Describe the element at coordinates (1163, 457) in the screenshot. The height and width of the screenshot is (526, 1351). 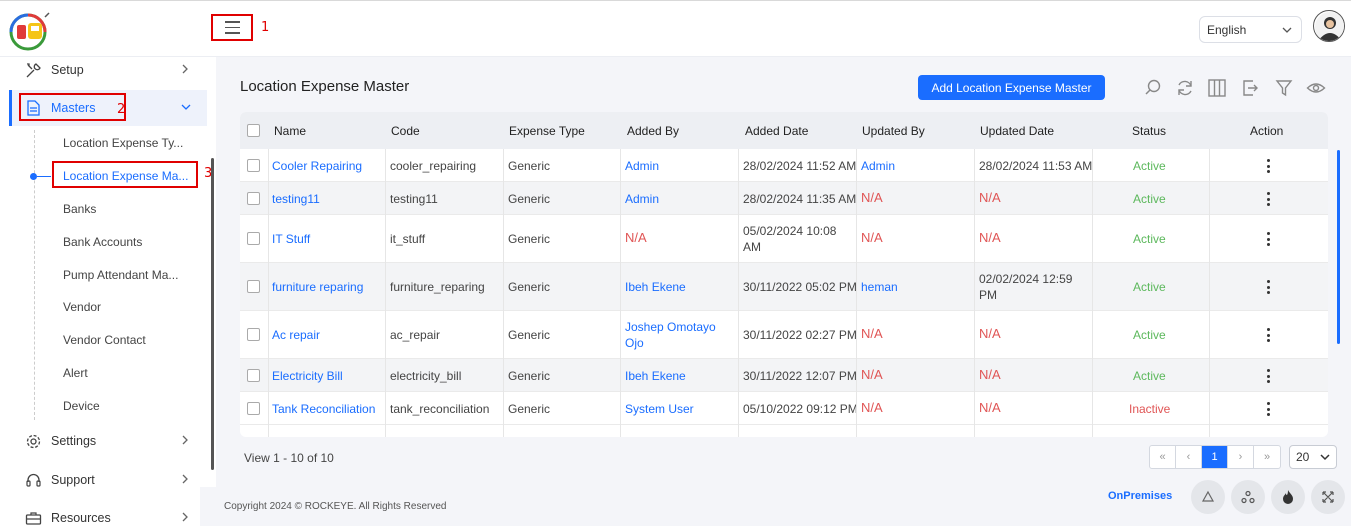
I see `first-page-button: «` at that location.